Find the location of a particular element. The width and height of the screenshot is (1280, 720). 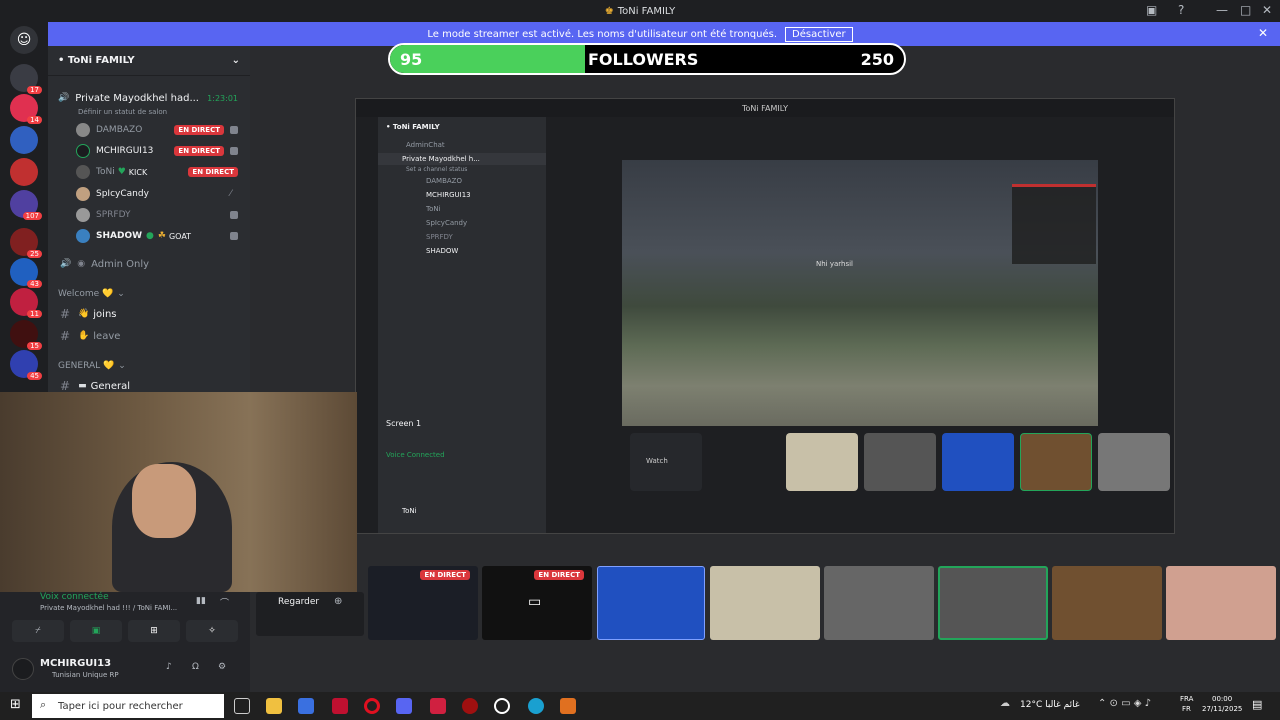

disable-streamer-button: Désactiver is located at coordinates (819, 34).